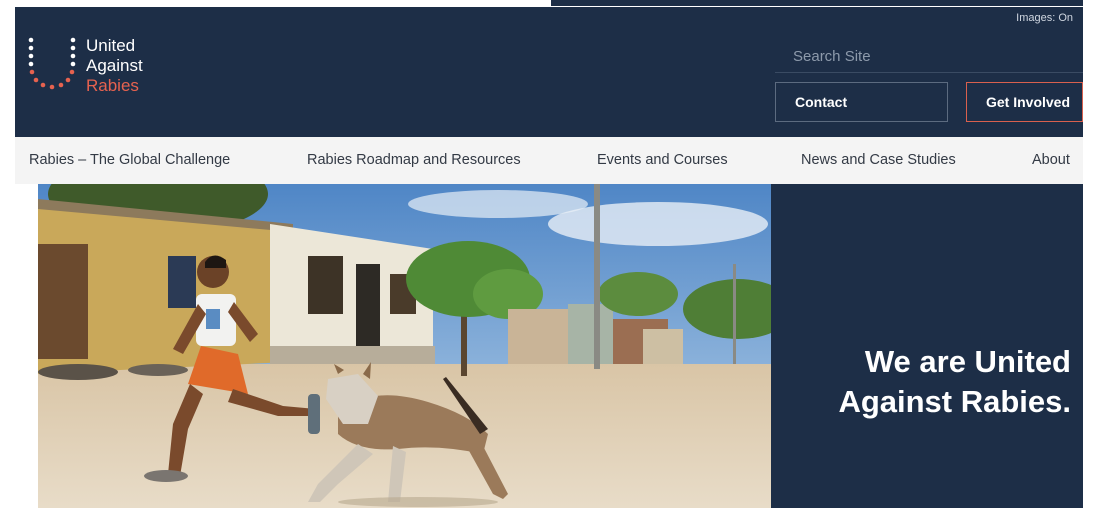 This screenshot has width=1096, height=508. I want to click on logo-line-3: Rabies, so click(112, 85).